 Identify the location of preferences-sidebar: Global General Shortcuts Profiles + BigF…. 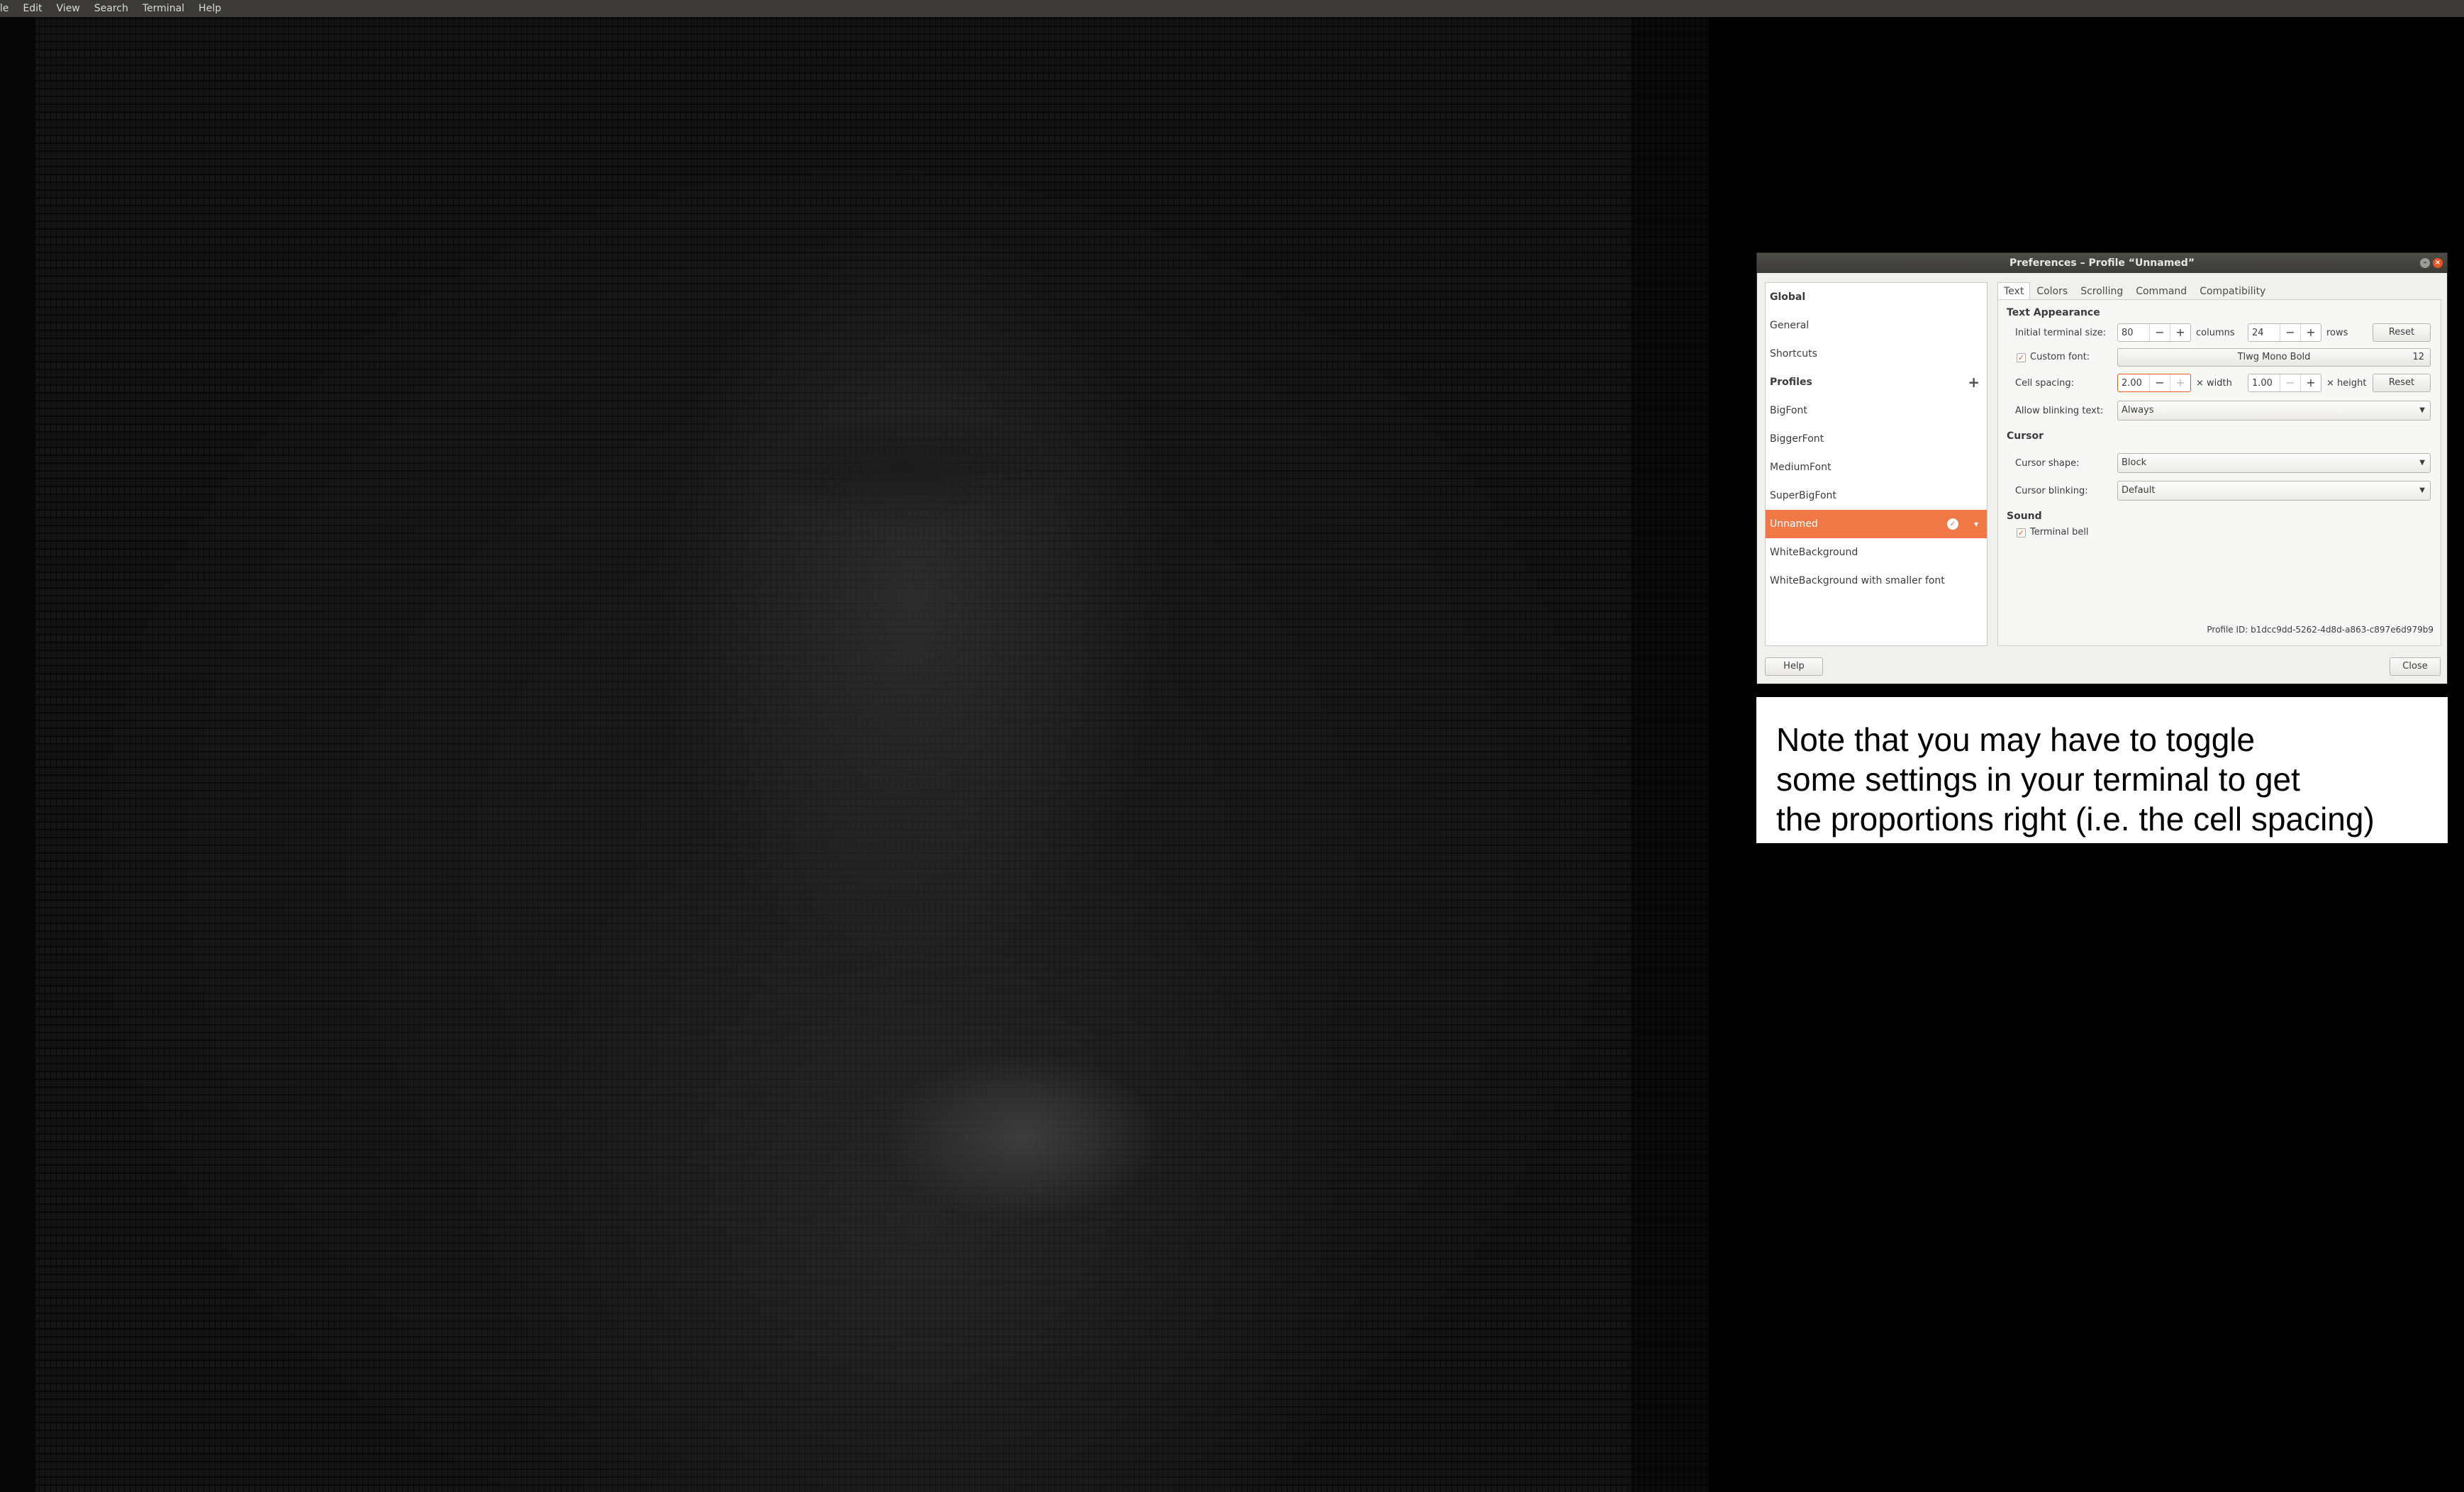
(1876, 464).